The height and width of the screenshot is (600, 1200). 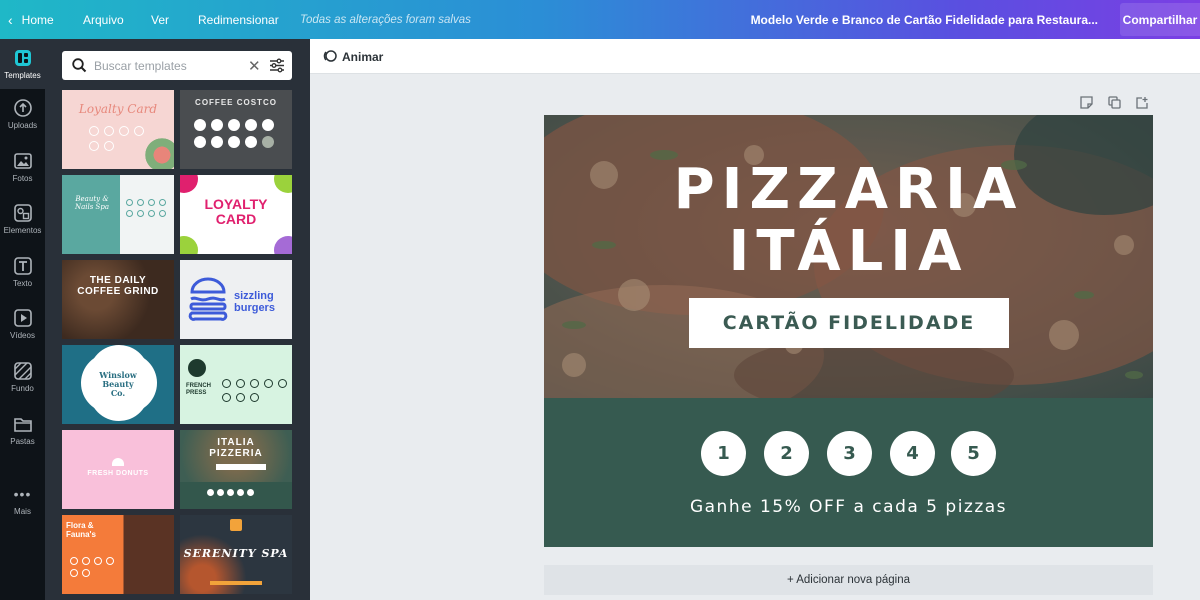 I want to click on template-title: SERENITY SPA, so click(x=236, y=553).